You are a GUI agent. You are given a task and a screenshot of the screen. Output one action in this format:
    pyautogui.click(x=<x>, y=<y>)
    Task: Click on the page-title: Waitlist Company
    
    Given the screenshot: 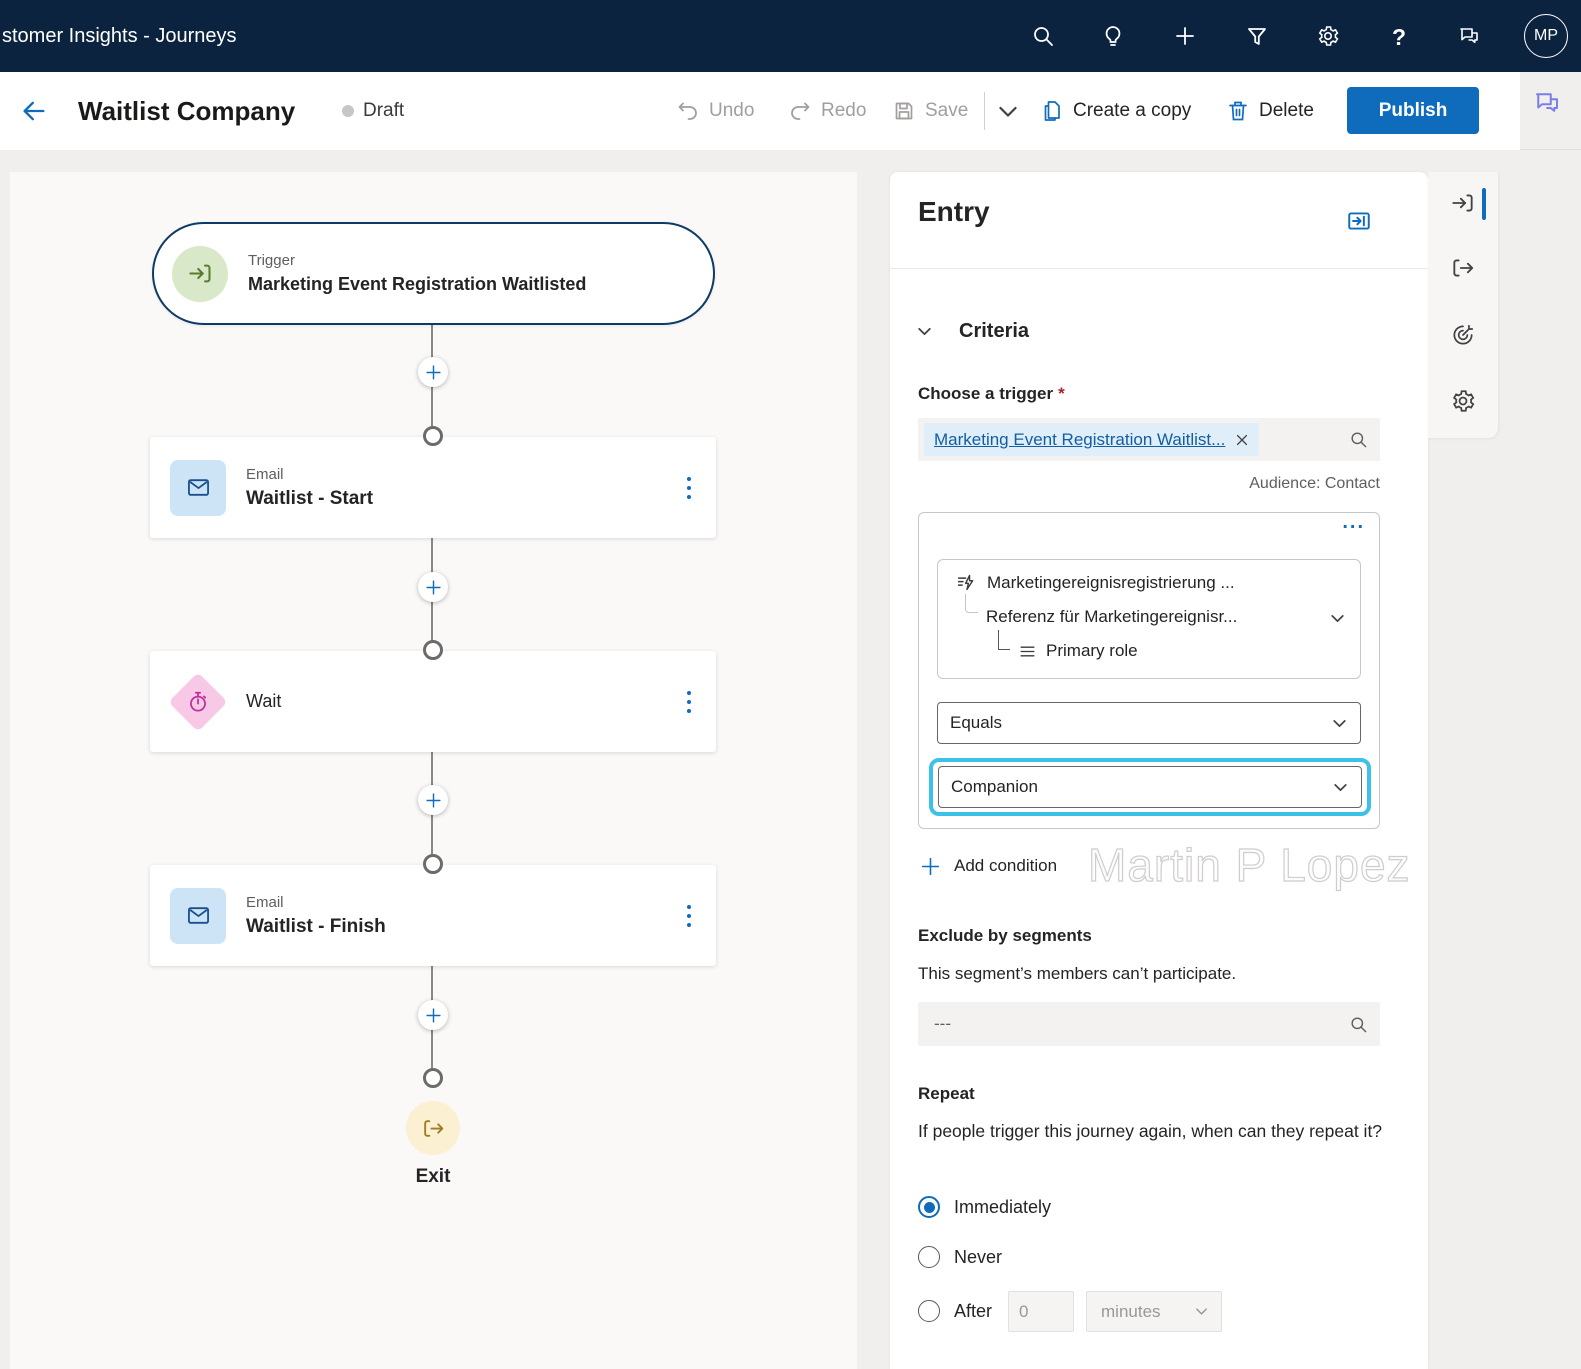 What is the action you would take?
    pyautogui.click(x=187, y=110)
    